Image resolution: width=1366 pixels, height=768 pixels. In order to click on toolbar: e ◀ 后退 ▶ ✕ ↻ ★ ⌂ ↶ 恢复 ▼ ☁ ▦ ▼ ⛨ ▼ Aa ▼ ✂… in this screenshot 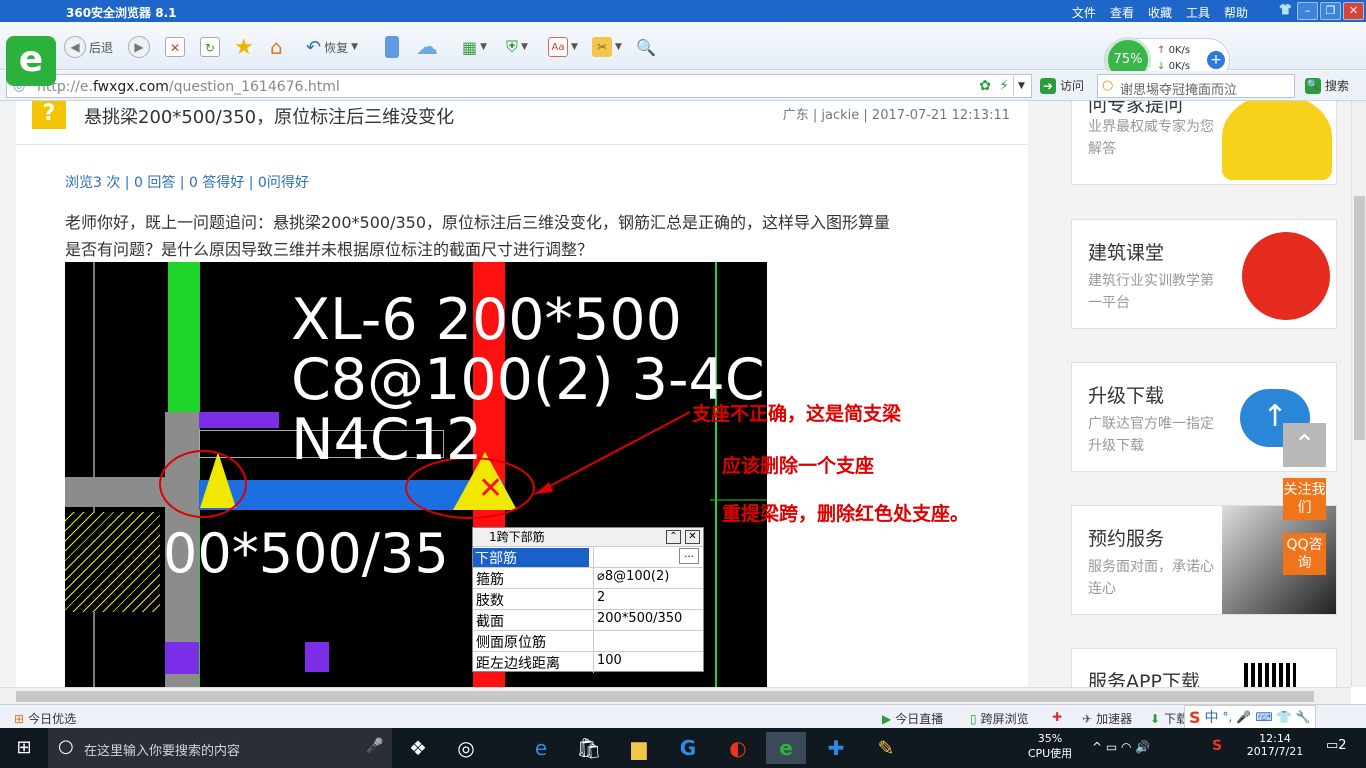, I will do `click(683, 54)`.